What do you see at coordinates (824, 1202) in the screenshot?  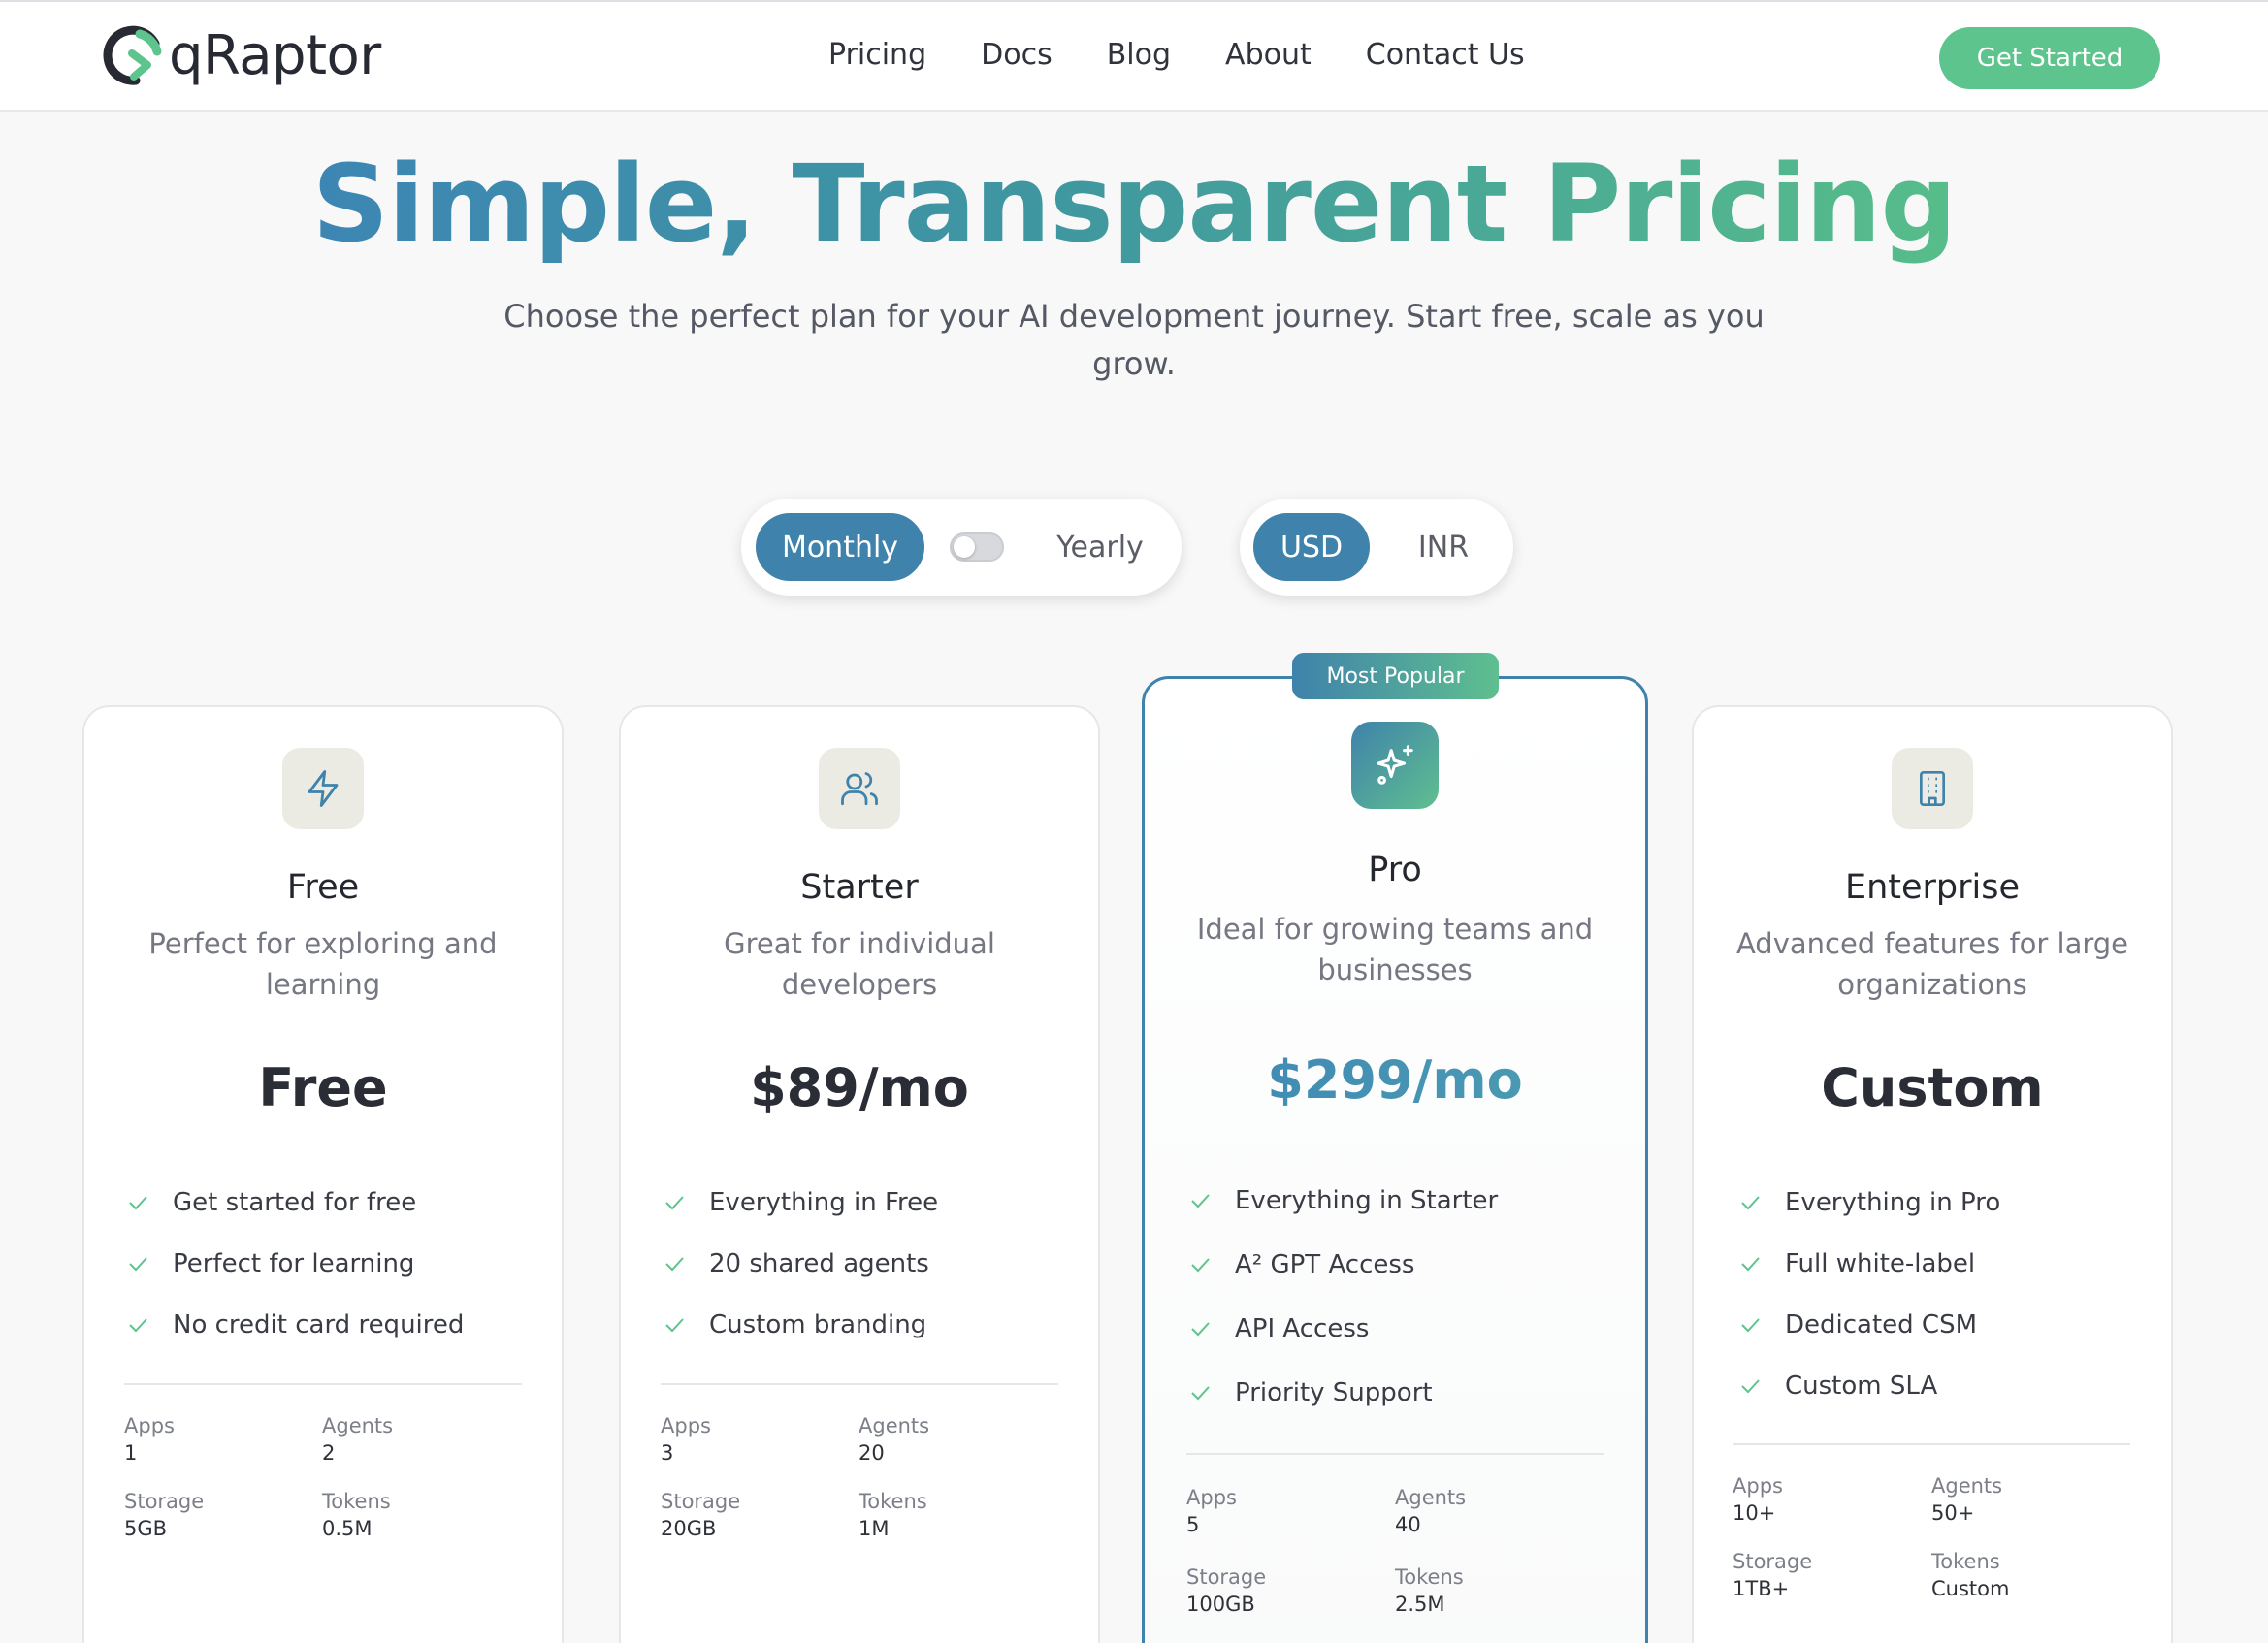 I see `feature-text: Everything in Free` at bounding box center [824, 1202].